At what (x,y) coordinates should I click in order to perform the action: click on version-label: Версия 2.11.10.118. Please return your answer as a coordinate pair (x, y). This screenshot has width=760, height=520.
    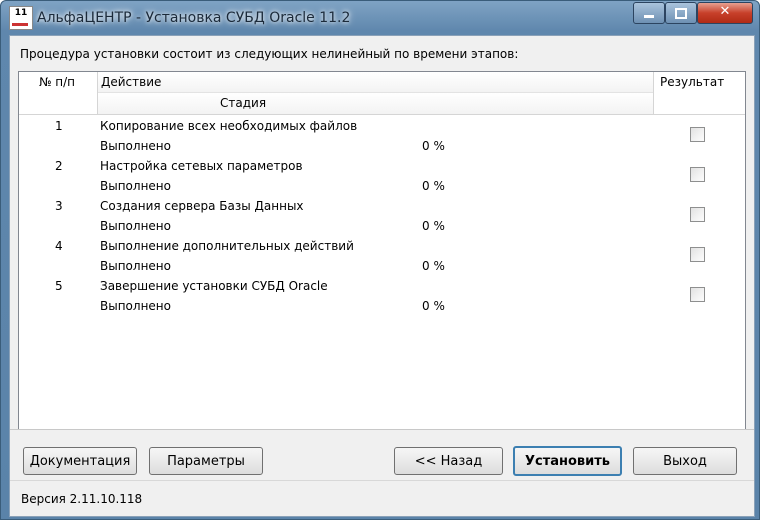
    Looking at the image, I should click on (82, 499).